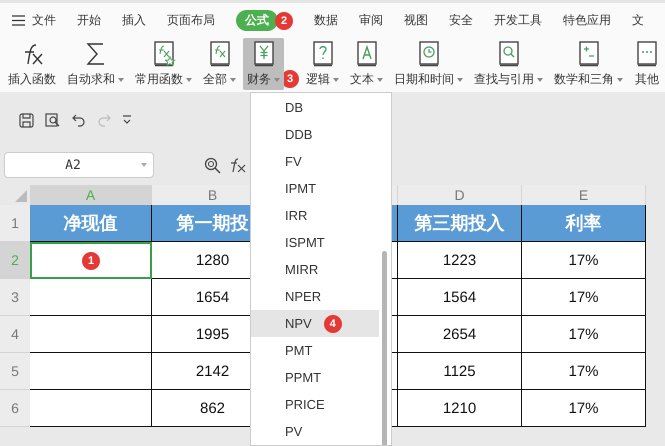  Describe the element at coordinates (315, 323) in the screenshot. I see `function-menu-item: NPV 4` at that location.